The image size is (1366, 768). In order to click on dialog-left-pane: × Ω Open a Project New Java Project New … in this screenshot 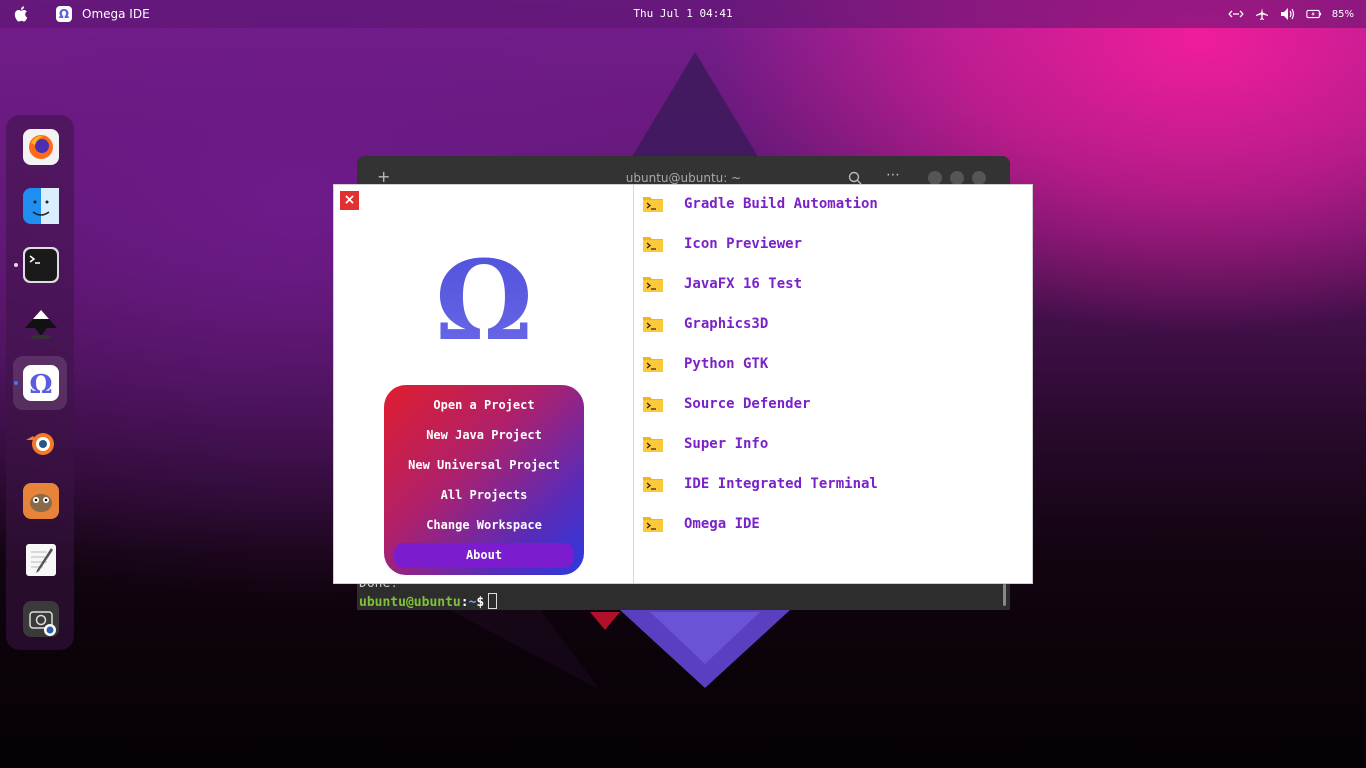, I will do `click(484, 384)`.